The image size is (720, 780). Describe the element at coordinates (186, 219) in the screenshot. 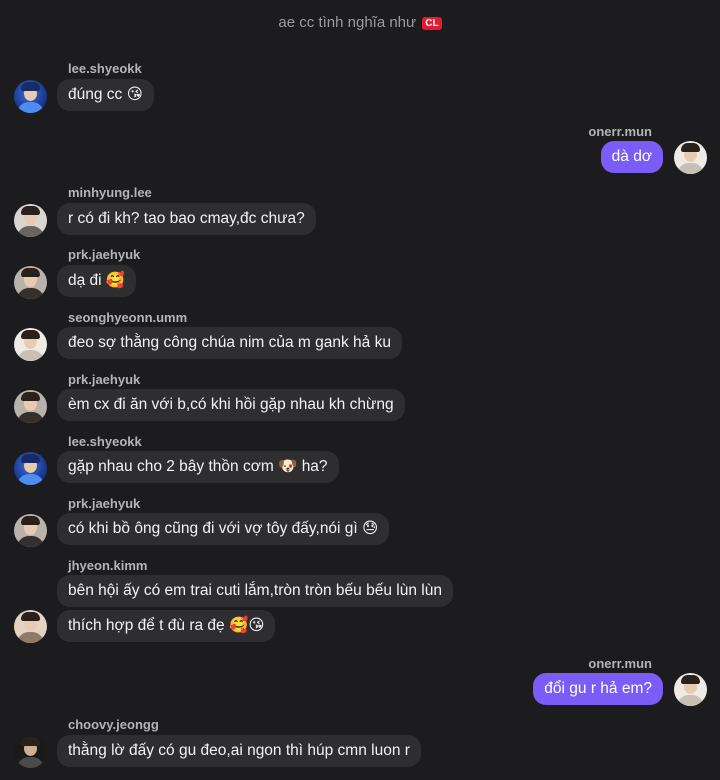

I see `message-bubble: r có đi kh? tao bao cmay,đc chưa?` at that location.